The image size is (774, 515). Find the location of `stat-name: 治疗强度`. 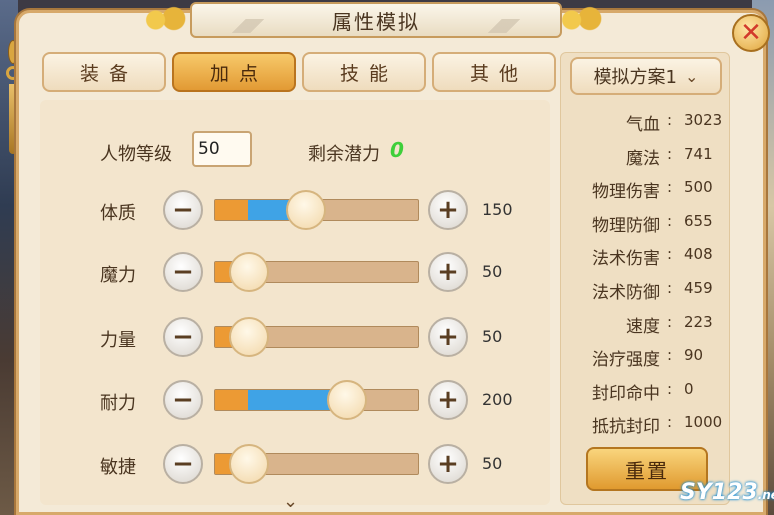

stat-name: 治疗强度 is located at coordinates (626, 360).